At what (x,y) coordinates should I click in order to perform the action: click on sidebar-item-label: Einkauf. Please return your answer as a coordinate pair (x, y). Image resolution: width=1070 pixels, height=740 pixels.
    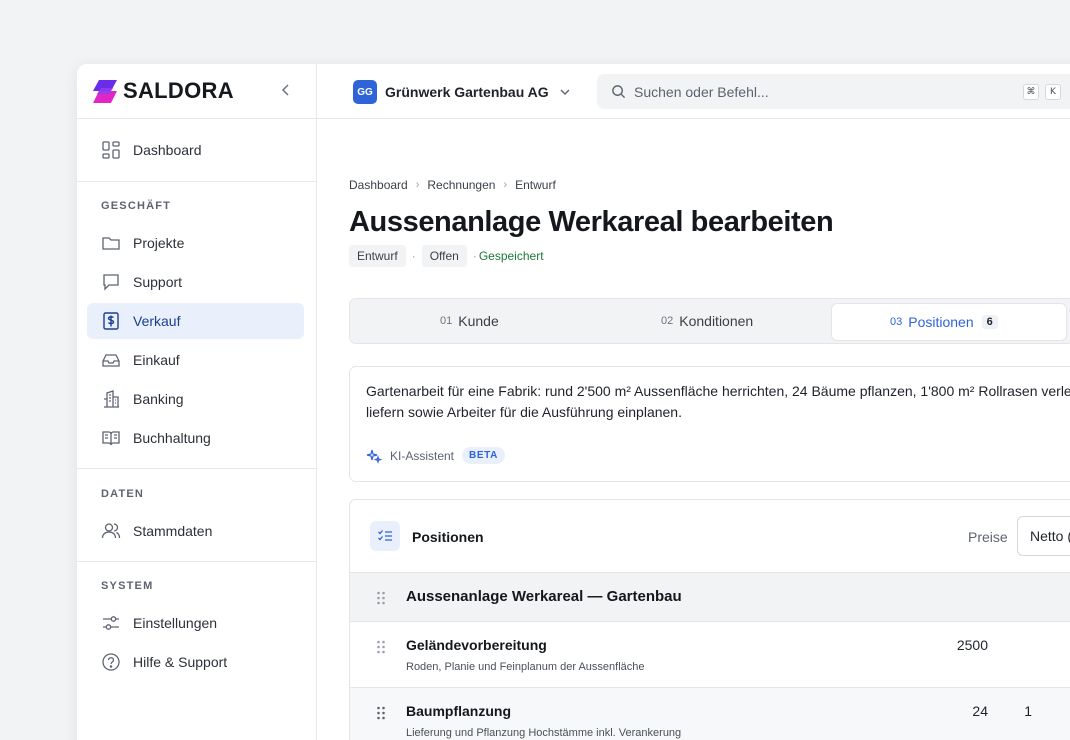
    Looking at the image, I should click on (156, 360).